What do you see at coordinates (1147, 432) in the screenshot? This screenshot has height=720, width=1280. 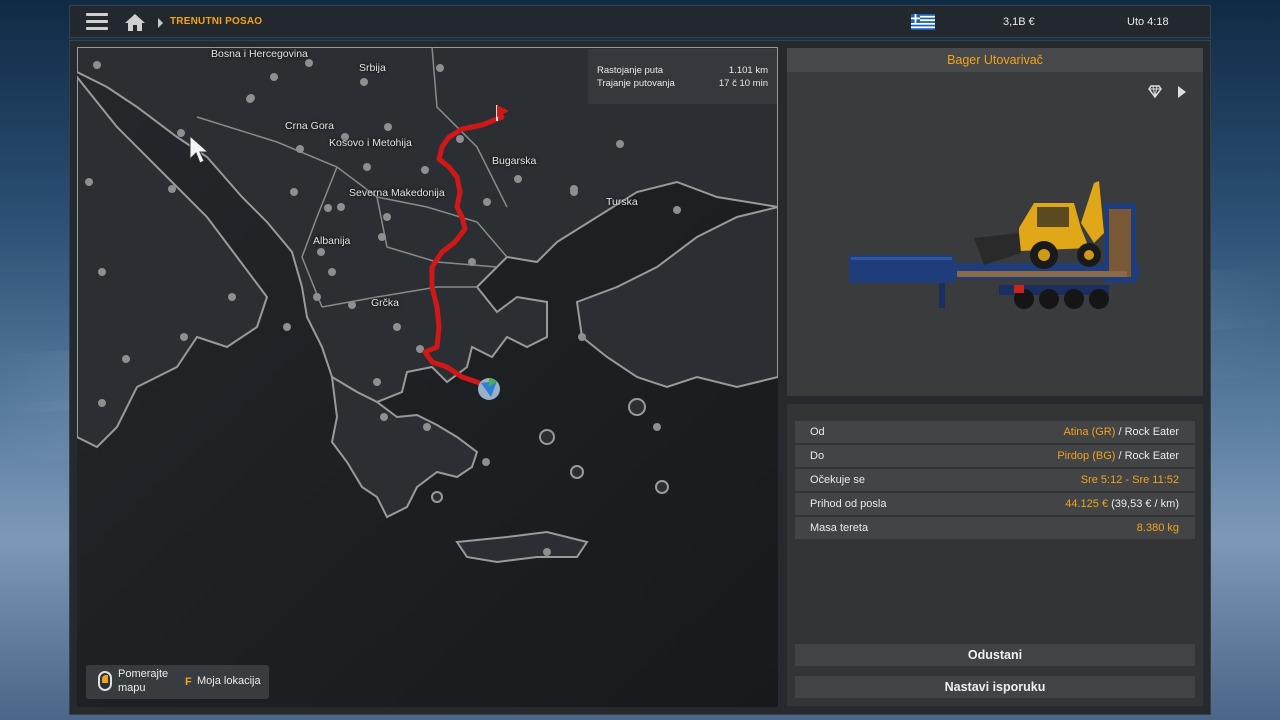 I see `from-company: / Rock Eater` at bounding box center [1147, 432].